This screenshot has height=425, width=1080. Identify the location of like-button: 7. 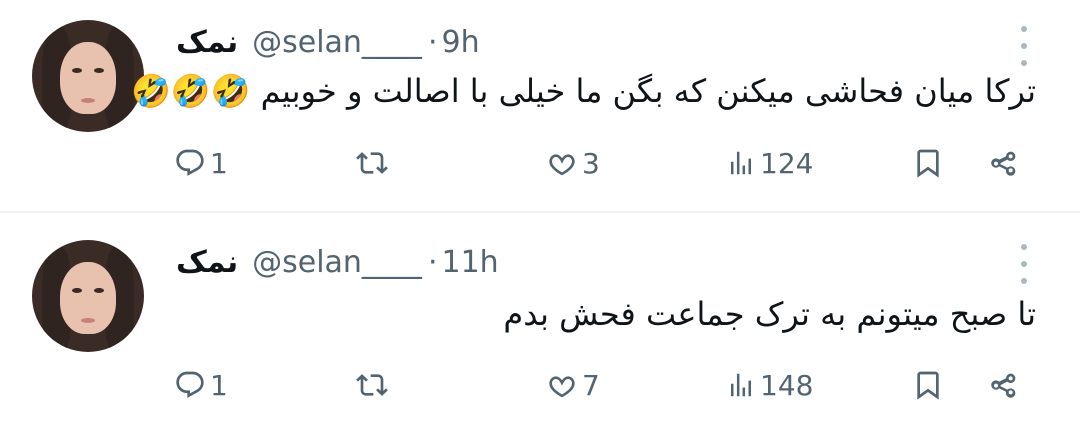
(573, 385).